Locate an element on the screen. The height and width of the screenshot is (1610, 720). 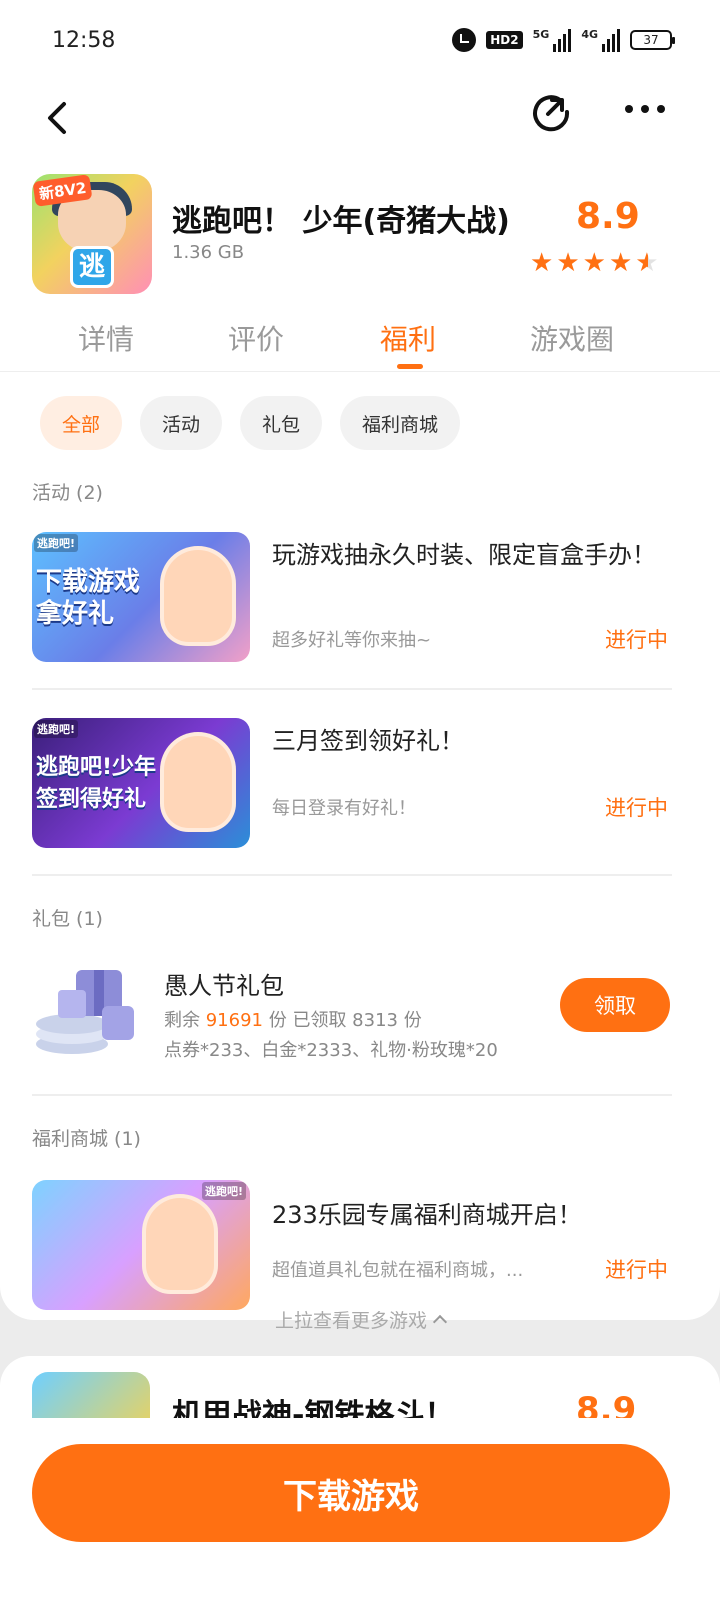
signal-4g-icon: 4G is located at coordinates (600, 40).